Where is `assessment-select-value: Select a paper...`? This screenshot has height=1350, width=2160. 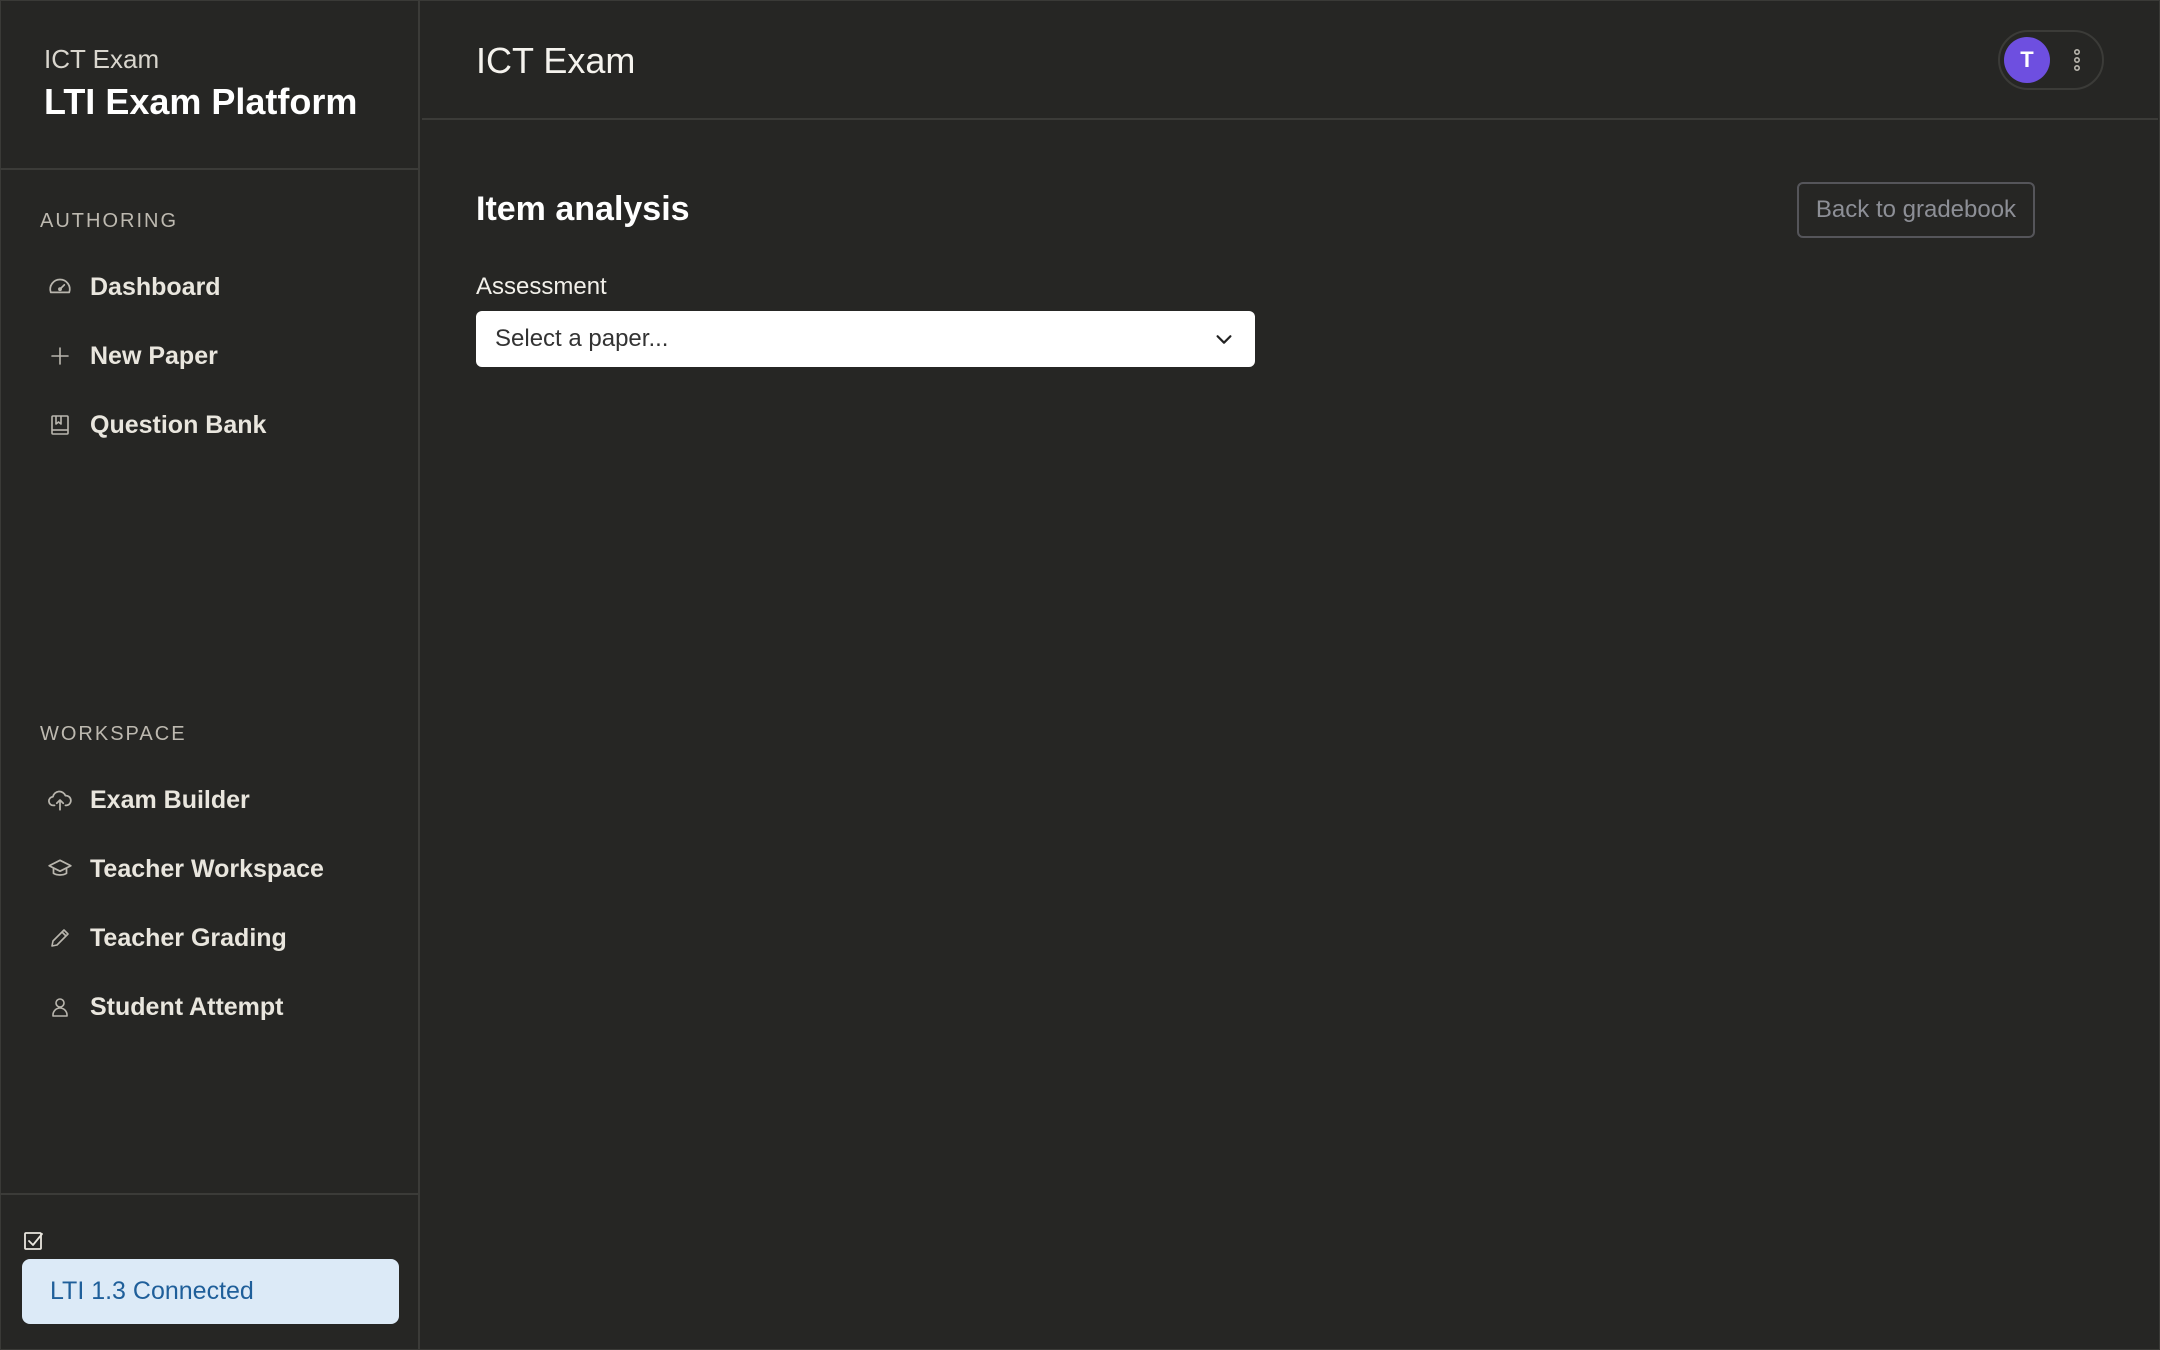
assessment-select-value: Select a paper... is located at coordinates (582, 338).